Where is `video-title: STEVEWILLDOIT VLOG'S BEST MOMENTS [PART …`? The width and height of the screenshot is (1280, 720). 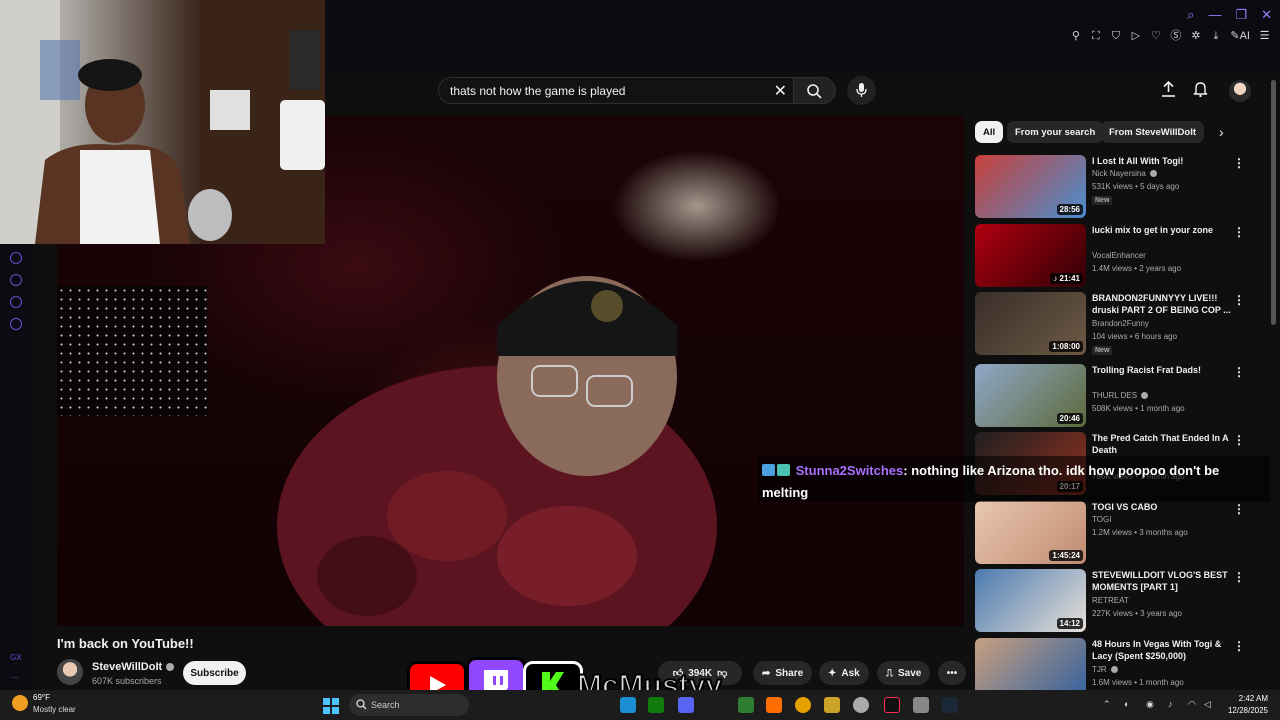 video-title: STEVEWILLDOIT VLOG'S BEST MOMENTS [PART … is located at coordinates (1162, 581).